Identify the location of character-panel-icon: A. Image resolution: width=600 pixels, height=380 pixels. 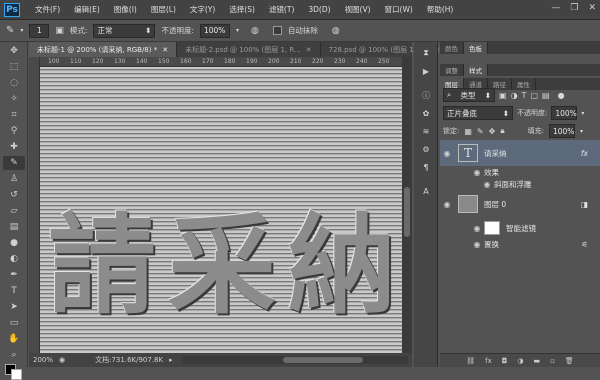
(426, 191).